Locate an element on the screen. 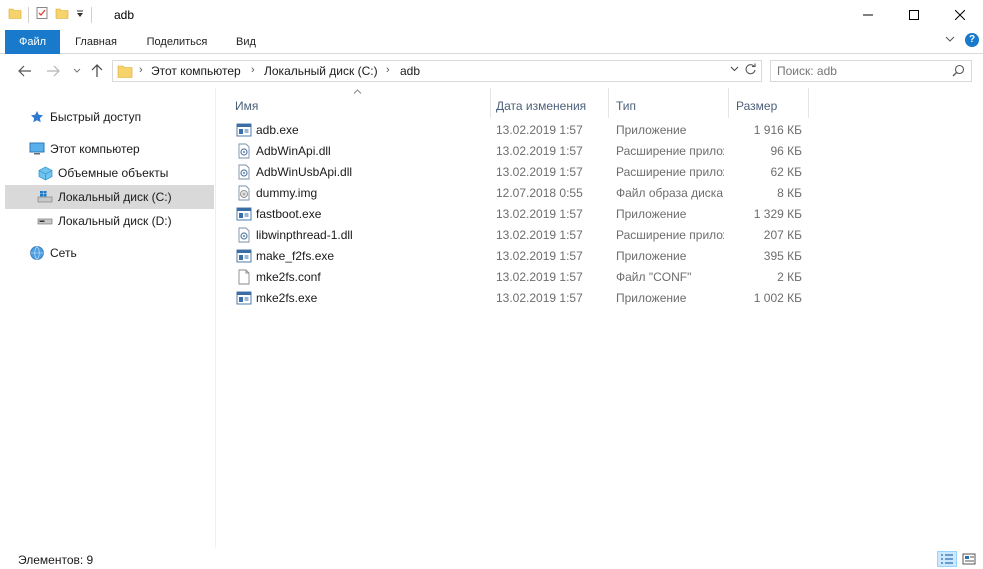 The height and width of the screenshot is (569, 983). tab-share: Поделиться is located at coordinates (177, 42).